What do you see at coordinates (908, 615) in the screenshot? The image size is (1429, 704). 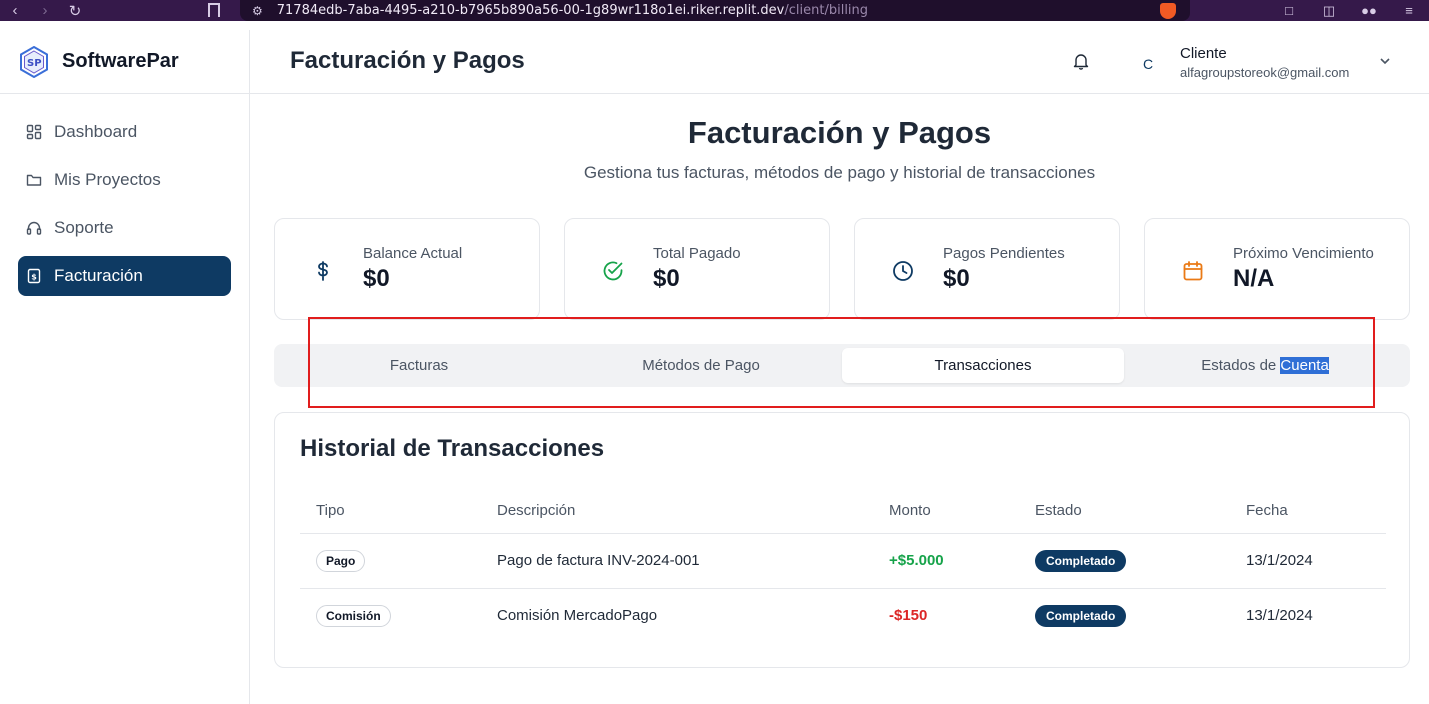 I see `row-amount: -$150` at bounding box center [908, 615].